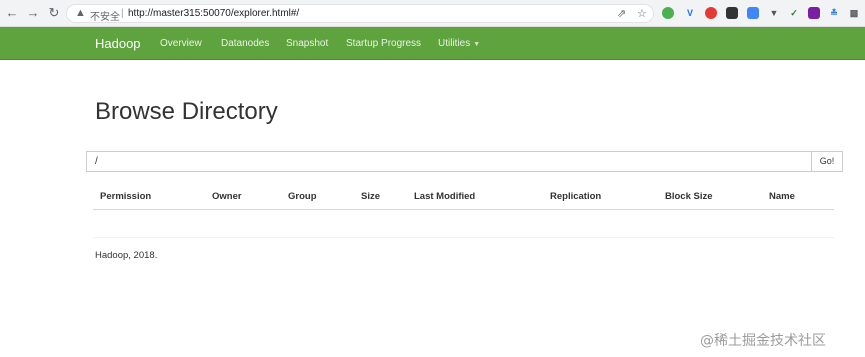 The height and width of the screenshot is (357, 865). What do you see at coordinates (463, 224) in the screenshot?
I see `table-body-empty` at bounding box center [463, 224].